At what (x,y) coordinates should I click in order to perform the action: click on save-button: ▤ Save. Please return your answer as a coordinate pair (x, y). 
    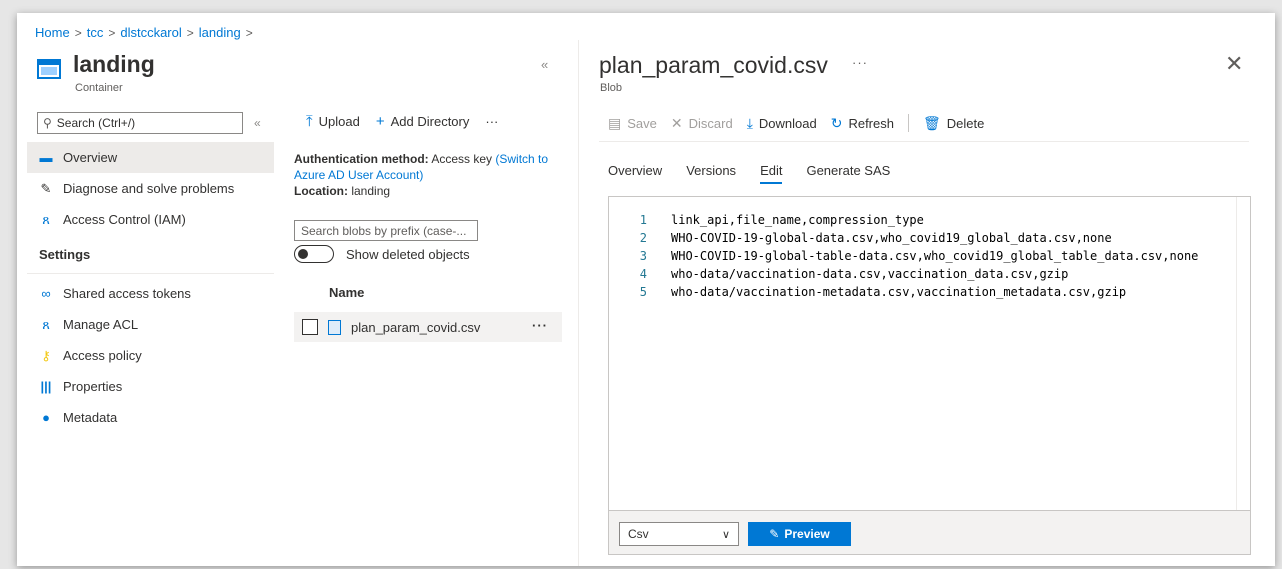
    Looking at the image, I should click on (632, 123).